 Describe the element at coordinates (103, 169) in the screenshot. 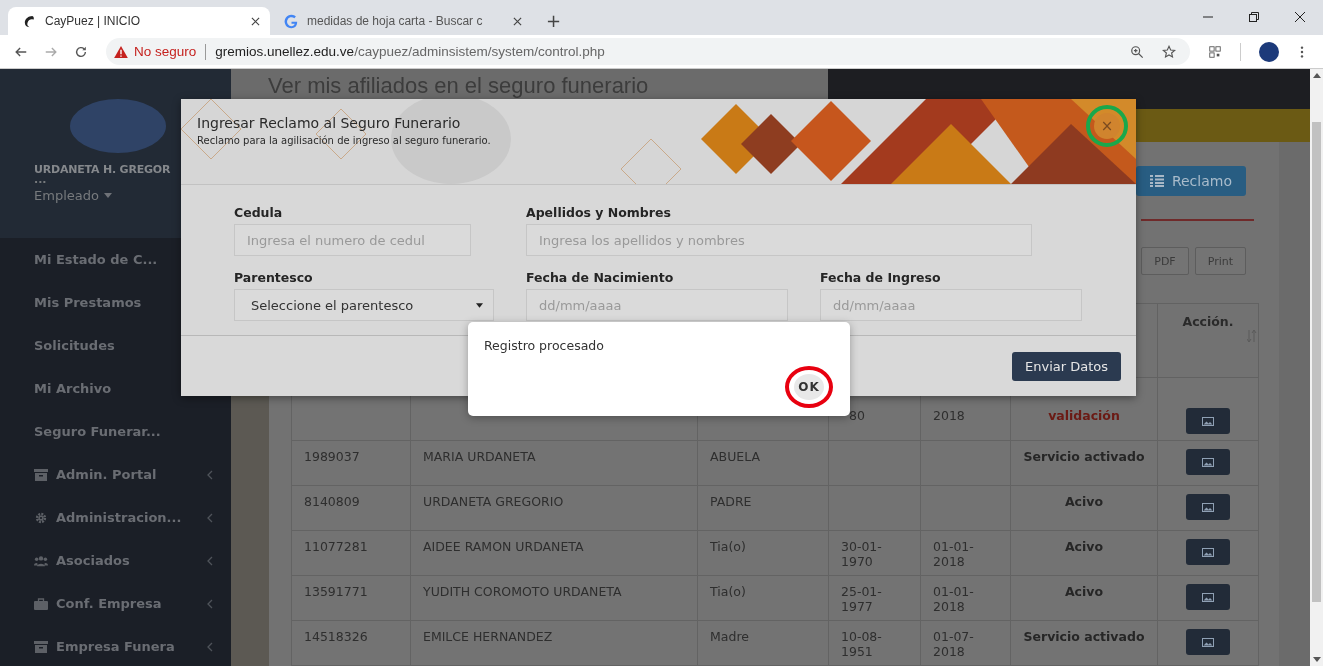

I see `user-name: URDANETA H. GREGOR` at that location.